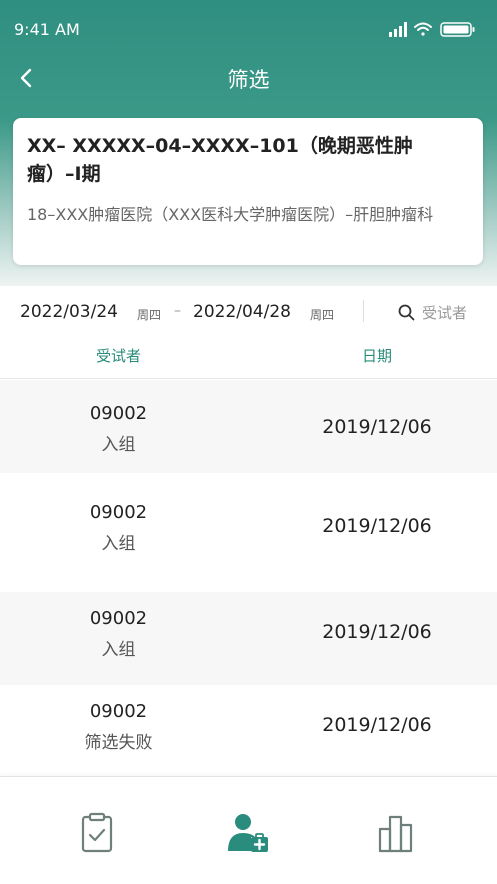 This screenshot has height=884, width=497. I want to click on trial-site: 18–XXX肿瘤医院（XXX医科大学肿瘤医院）–肝胆肿瘤科, so click(230, 214).